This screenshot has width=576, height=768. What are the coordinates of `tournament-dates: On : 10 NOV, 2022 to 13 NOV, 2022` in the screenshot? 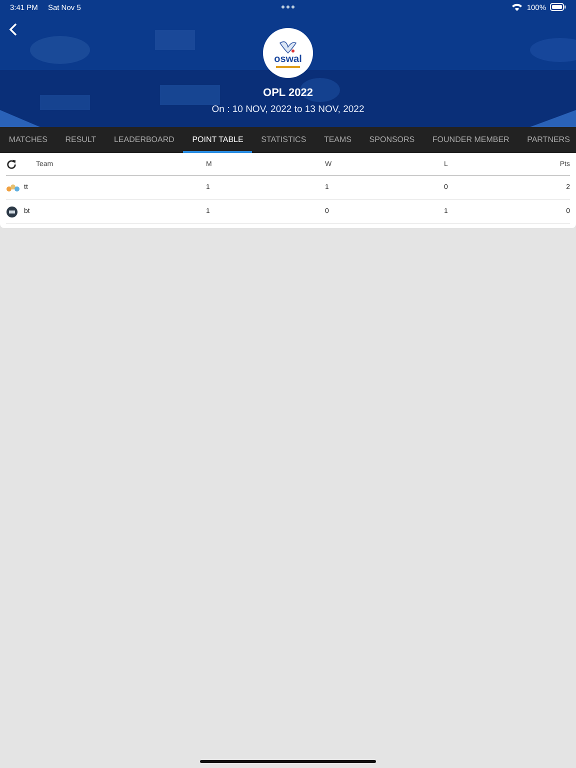 It's located at (288, 109).